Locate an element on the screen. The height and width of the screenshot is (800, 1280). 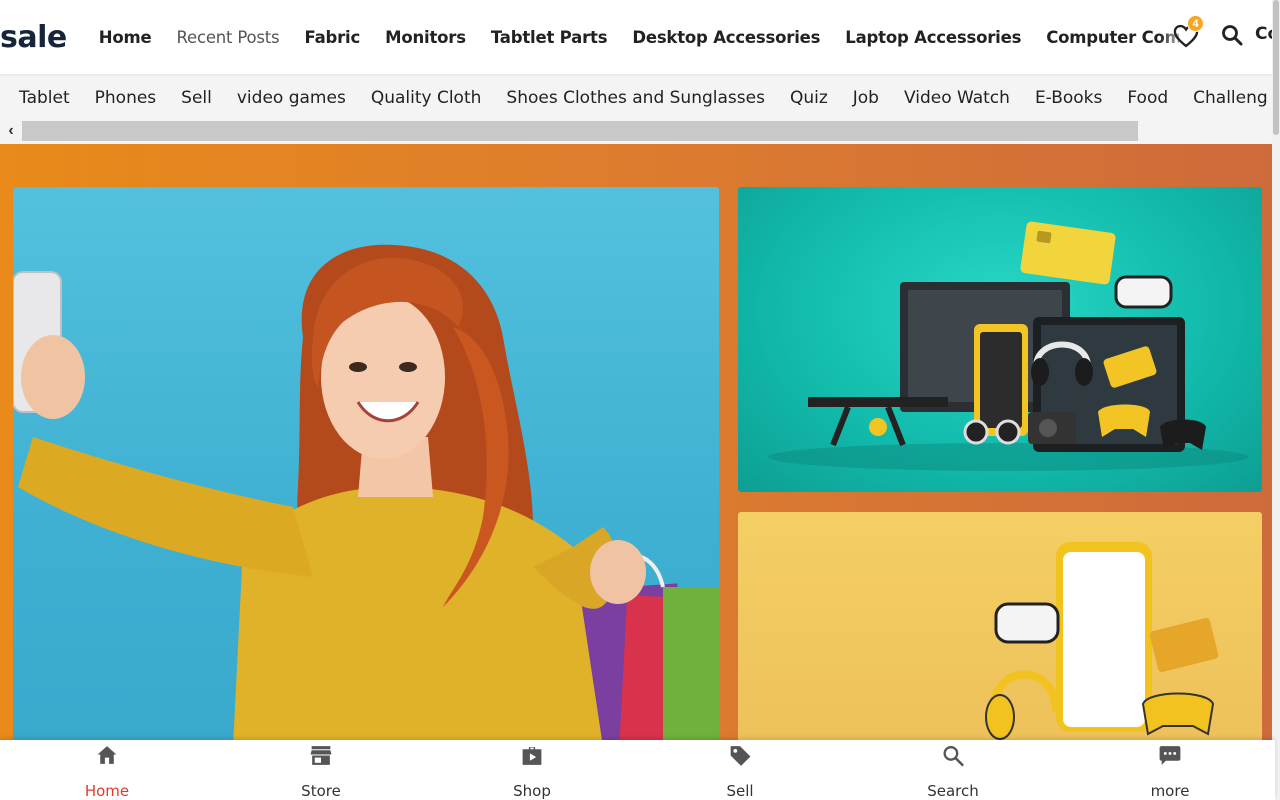
vertical-scroll-thumb is located at coordinates (1276, 67).